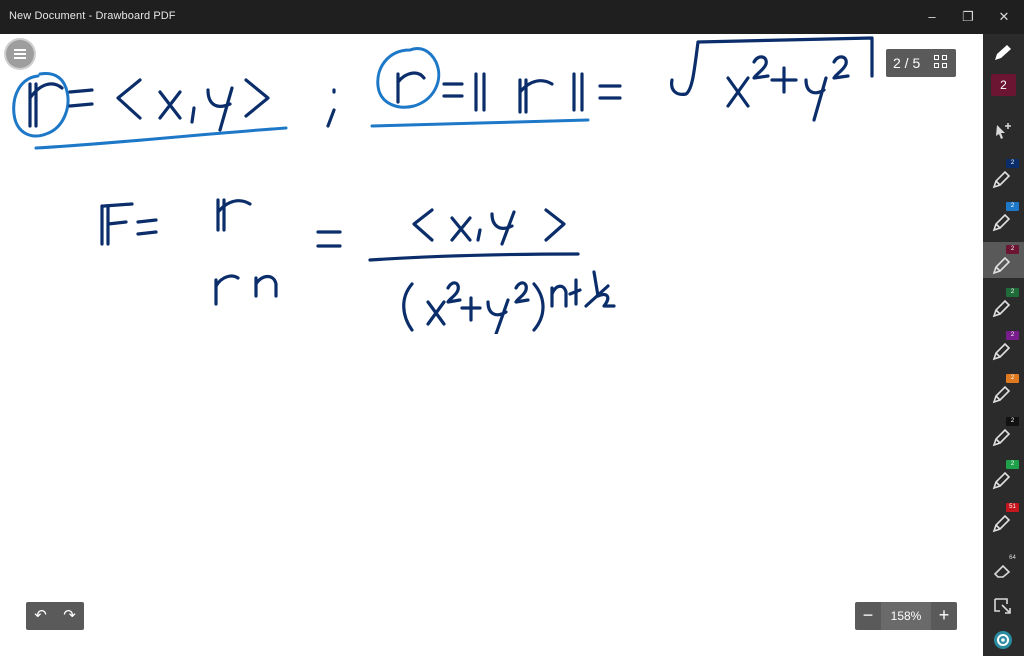  I want to click on move-select-icon, so click(1003, 131).